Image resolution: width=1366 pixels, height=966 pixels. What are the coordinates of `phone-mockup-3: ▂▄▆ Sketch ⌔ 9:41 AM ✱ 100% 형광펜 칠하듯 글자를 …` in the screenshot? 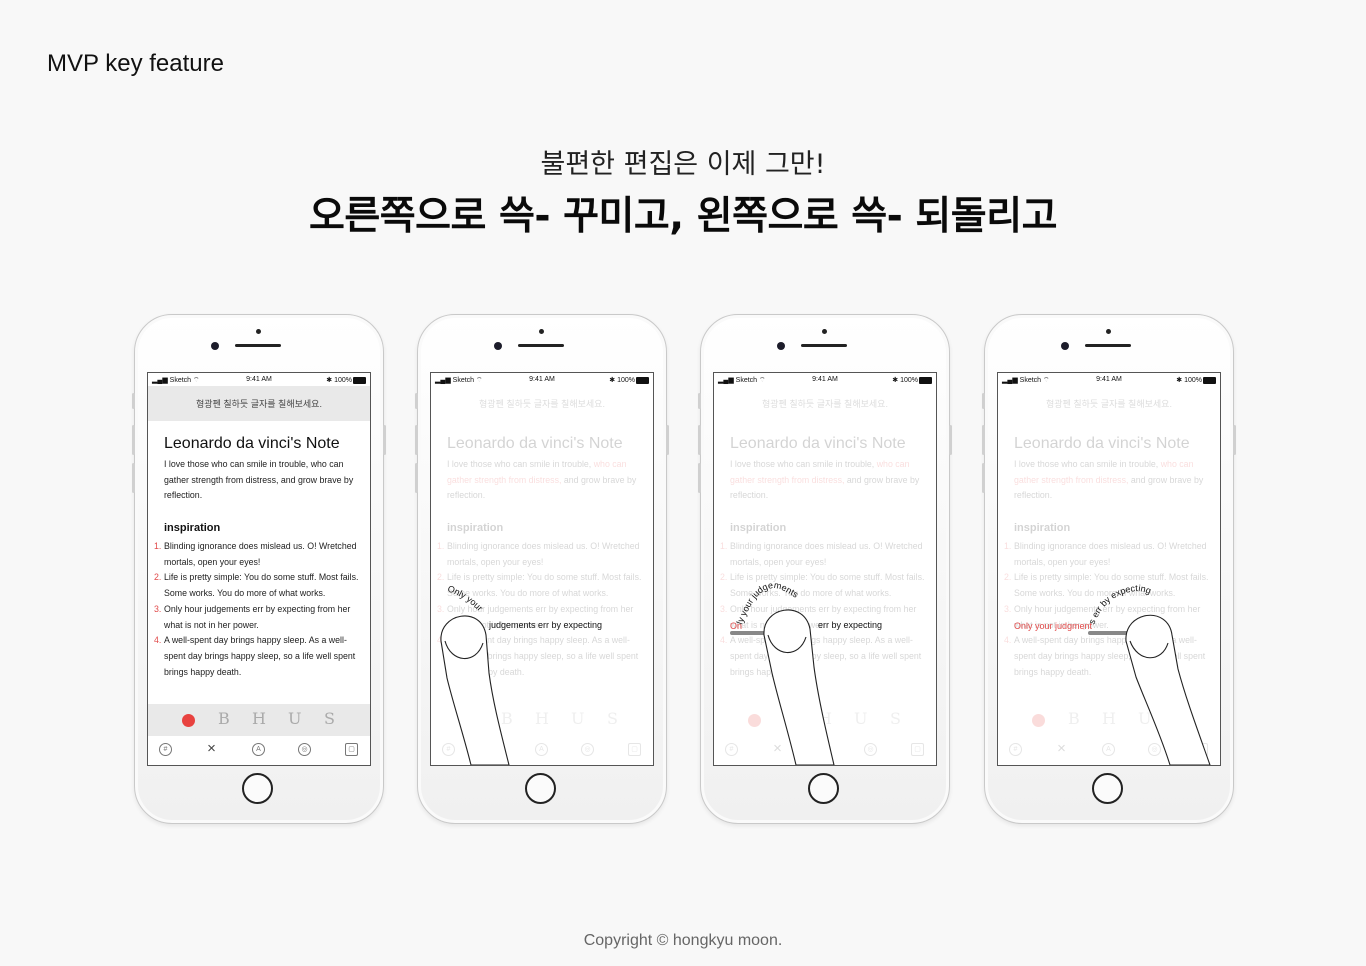 It's located at (825, 569).